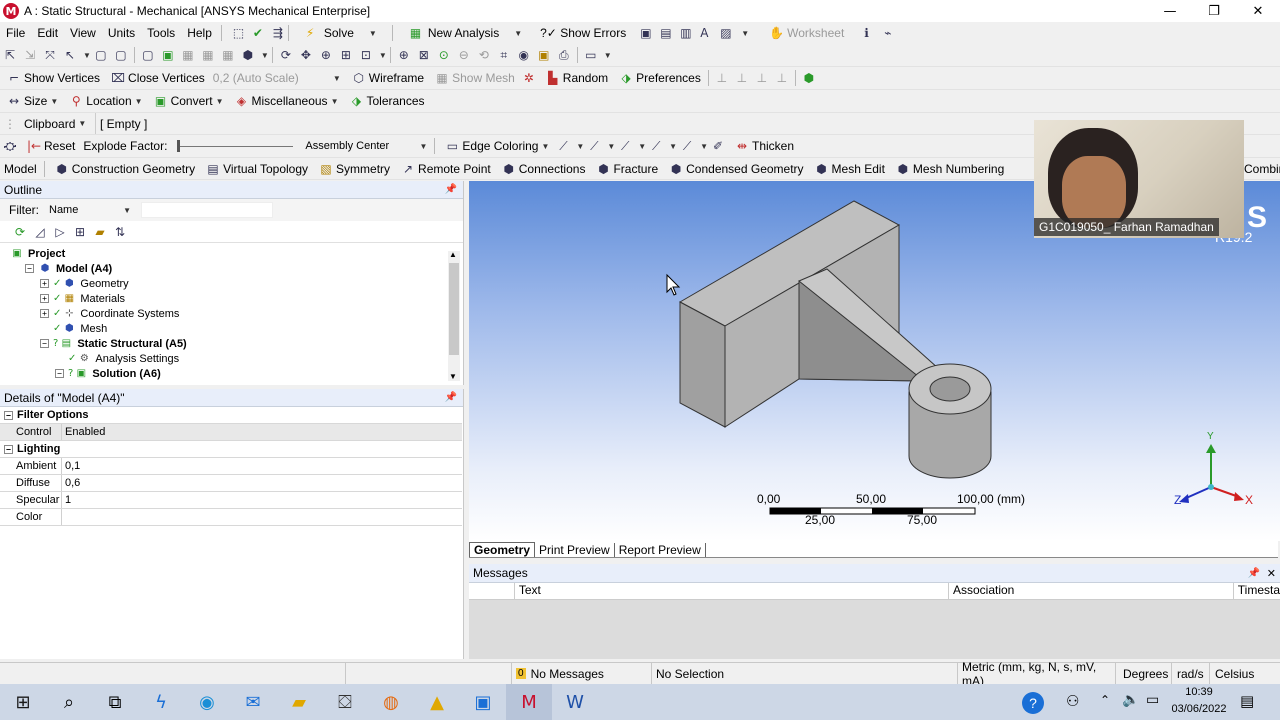 Image resolution: width=1280 pixels, height=720 pixels. What do you see at coordinates (366, 146) in the screenshot?
I see `assembly-center-dropdown: Assembly Center ▼` at bounding box center [366, 146].